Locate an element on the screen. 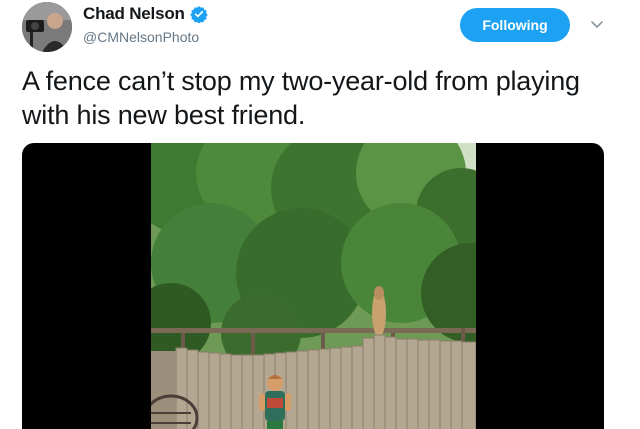  chevron-down-icon is located at coordinates (597, 24).